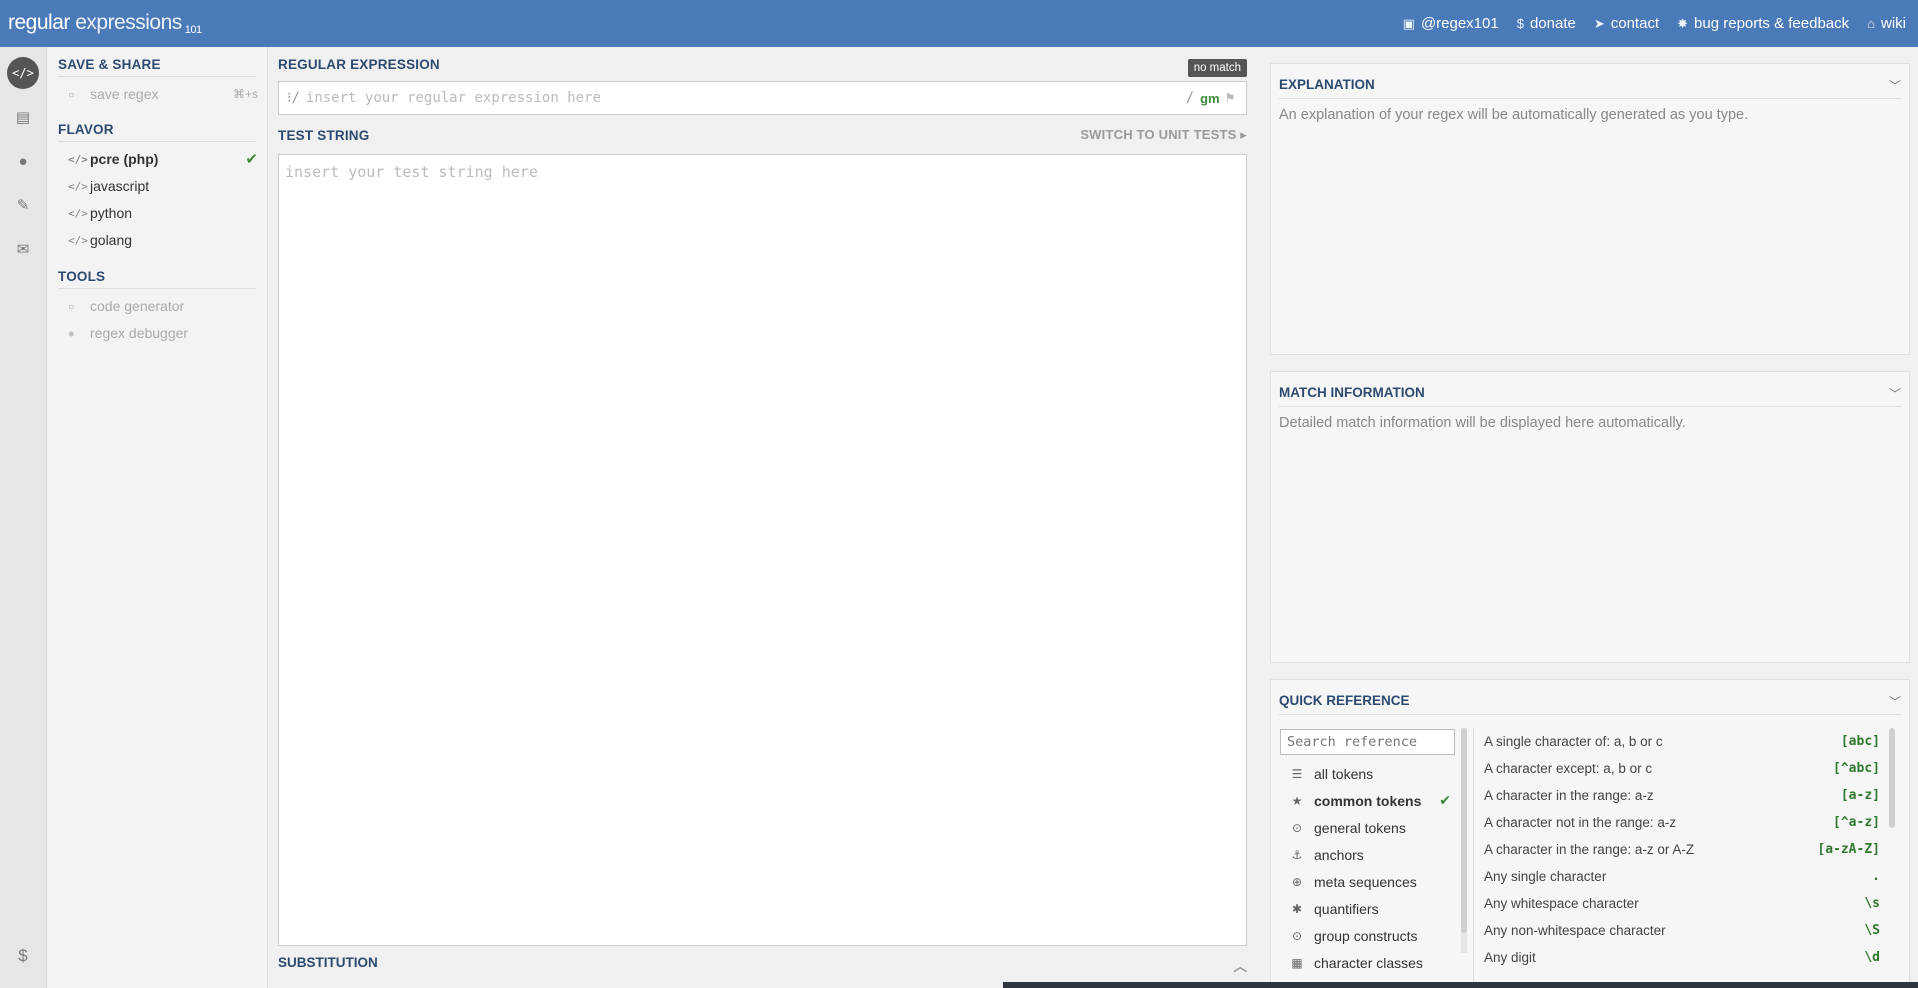  Describe the element at coordinates (1367, 854) in the screenshot. I see `category-anchors: ⚓ anchors` at that location.